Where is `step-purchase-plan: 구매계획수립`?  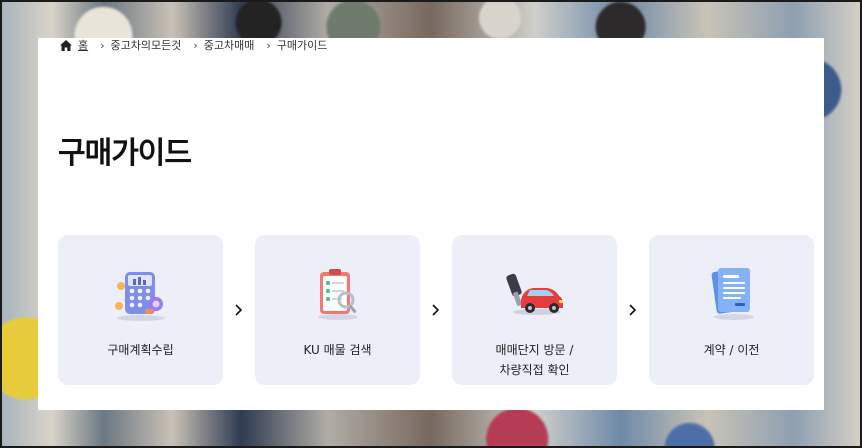 step-purchase-plan: 구매계획수립 is located at coordinates (140, 310).